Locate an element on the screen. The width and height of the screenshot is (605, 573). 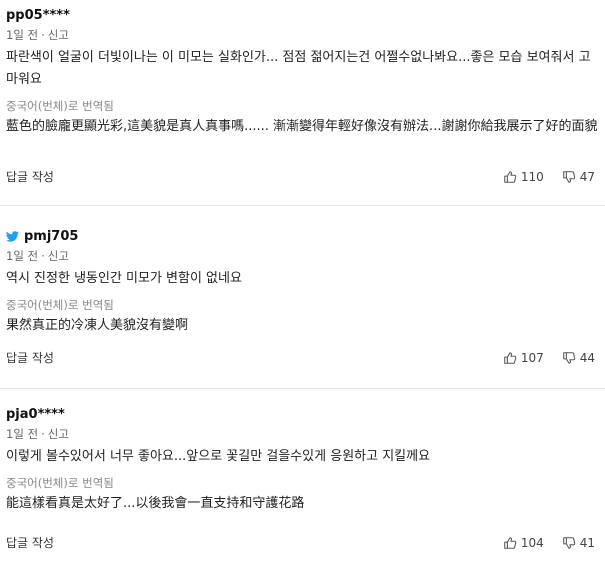
comment-actions: 답글 작성 110 47 is located at coordinates (302, 176).